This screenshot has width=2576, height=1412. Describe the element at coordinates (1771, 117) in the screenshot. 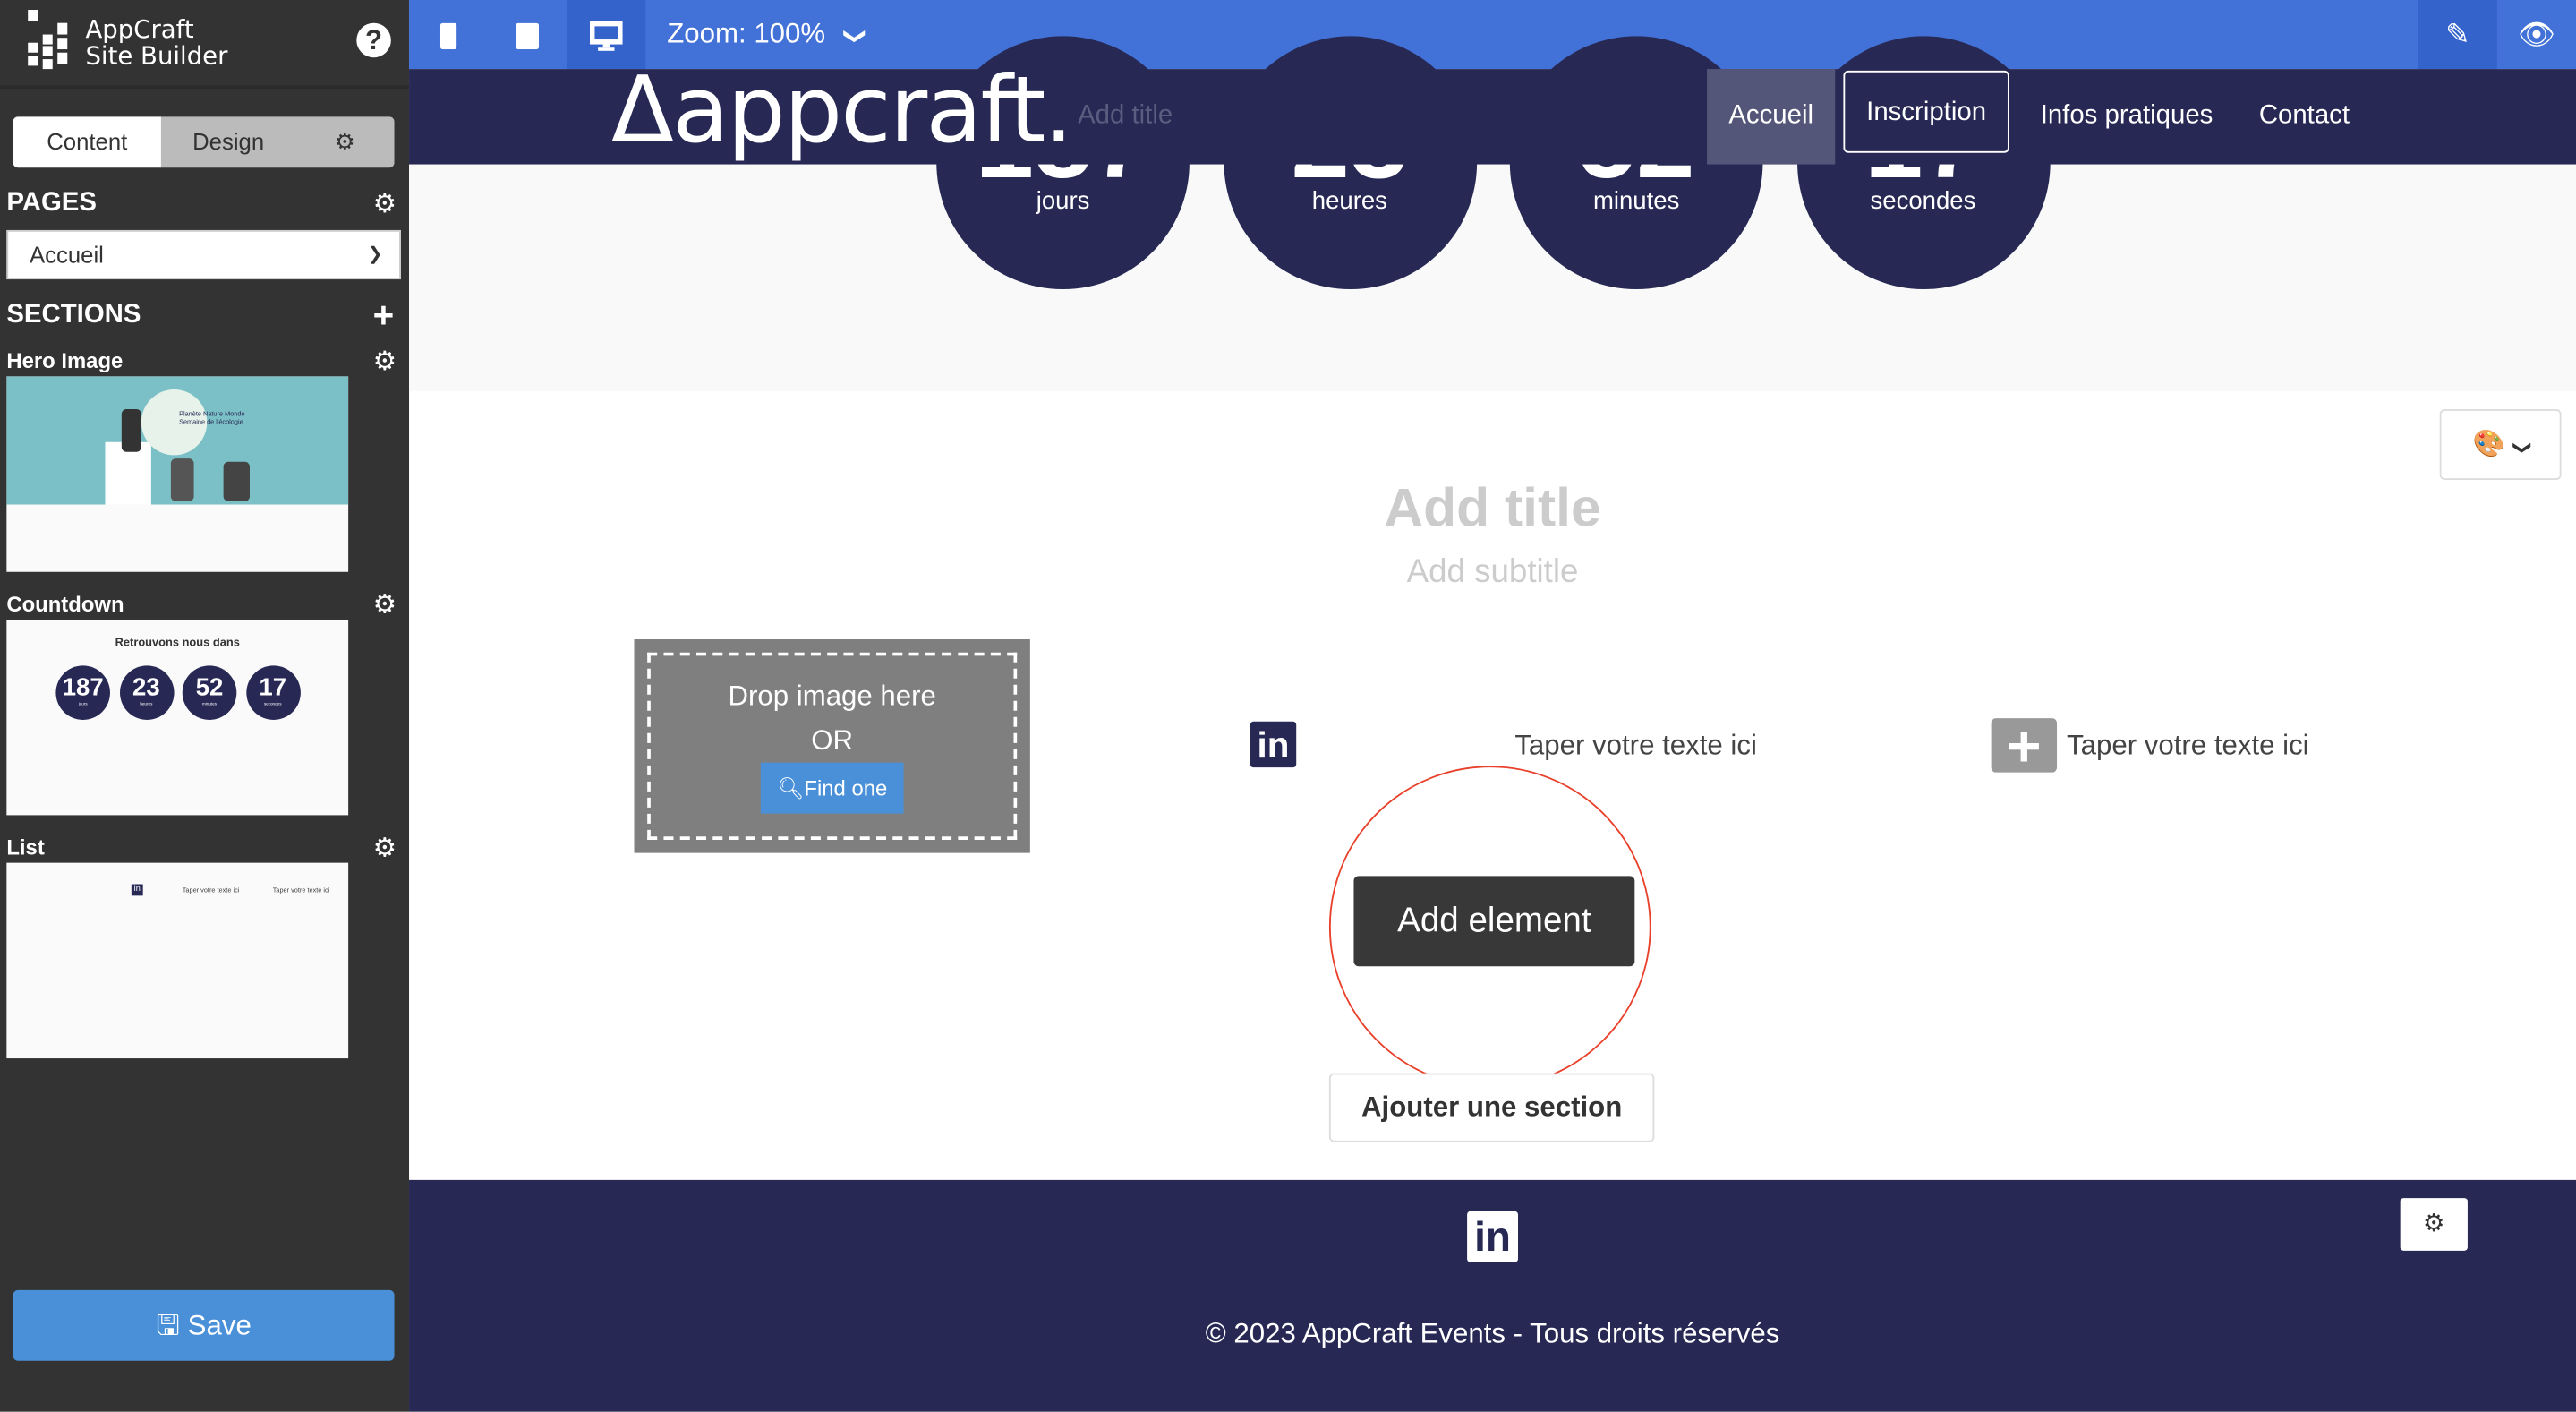

I see `nav-accueil: Accueil` at that location.